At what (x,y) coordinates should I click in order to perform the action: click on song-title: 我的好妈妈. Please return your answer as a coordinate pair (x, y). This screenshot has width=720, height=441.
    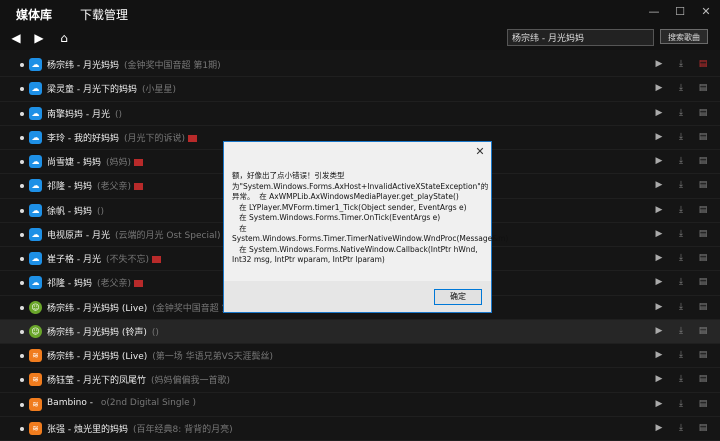
    Looking at the image, I should click on (97, 138).